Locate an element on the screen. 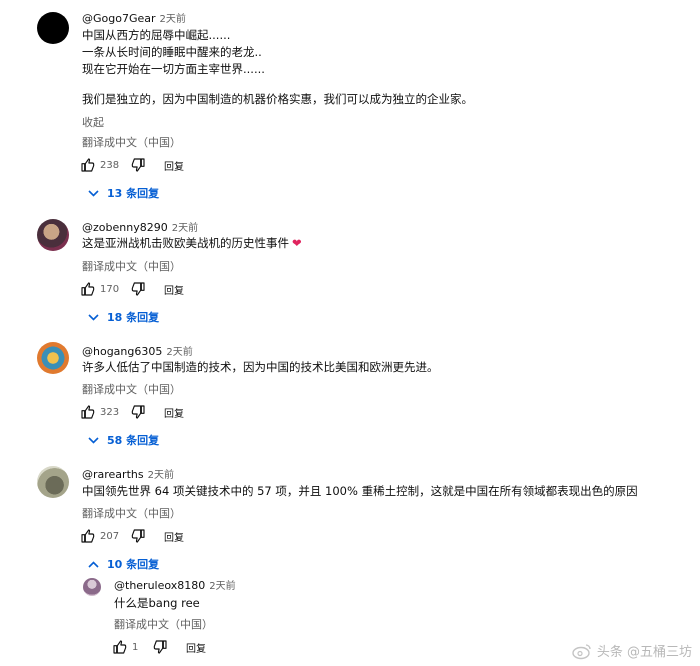 This screenshot has width=700, height=666. comment-header: @rarearths 2天前 is located at coordinates (128, 475).